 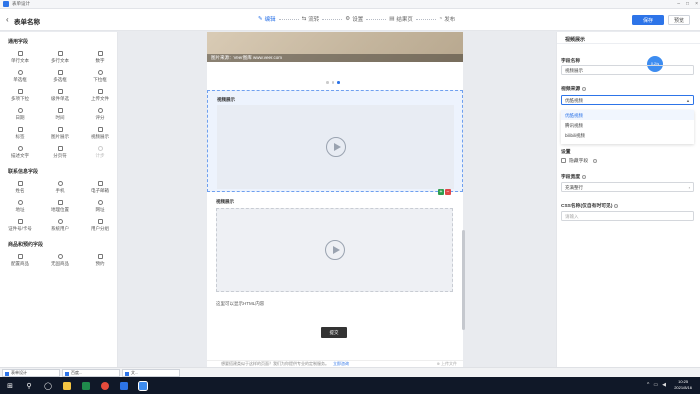 What do you see at coordinates (696, 4) in the screenshot?
I see `close-icon: ×` at bounding box center [696, 4].